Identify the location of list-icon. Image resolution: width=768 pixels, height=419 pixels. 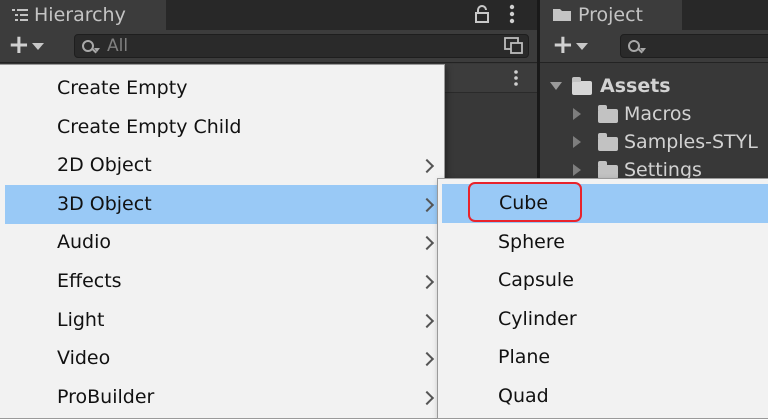
(20, 16).